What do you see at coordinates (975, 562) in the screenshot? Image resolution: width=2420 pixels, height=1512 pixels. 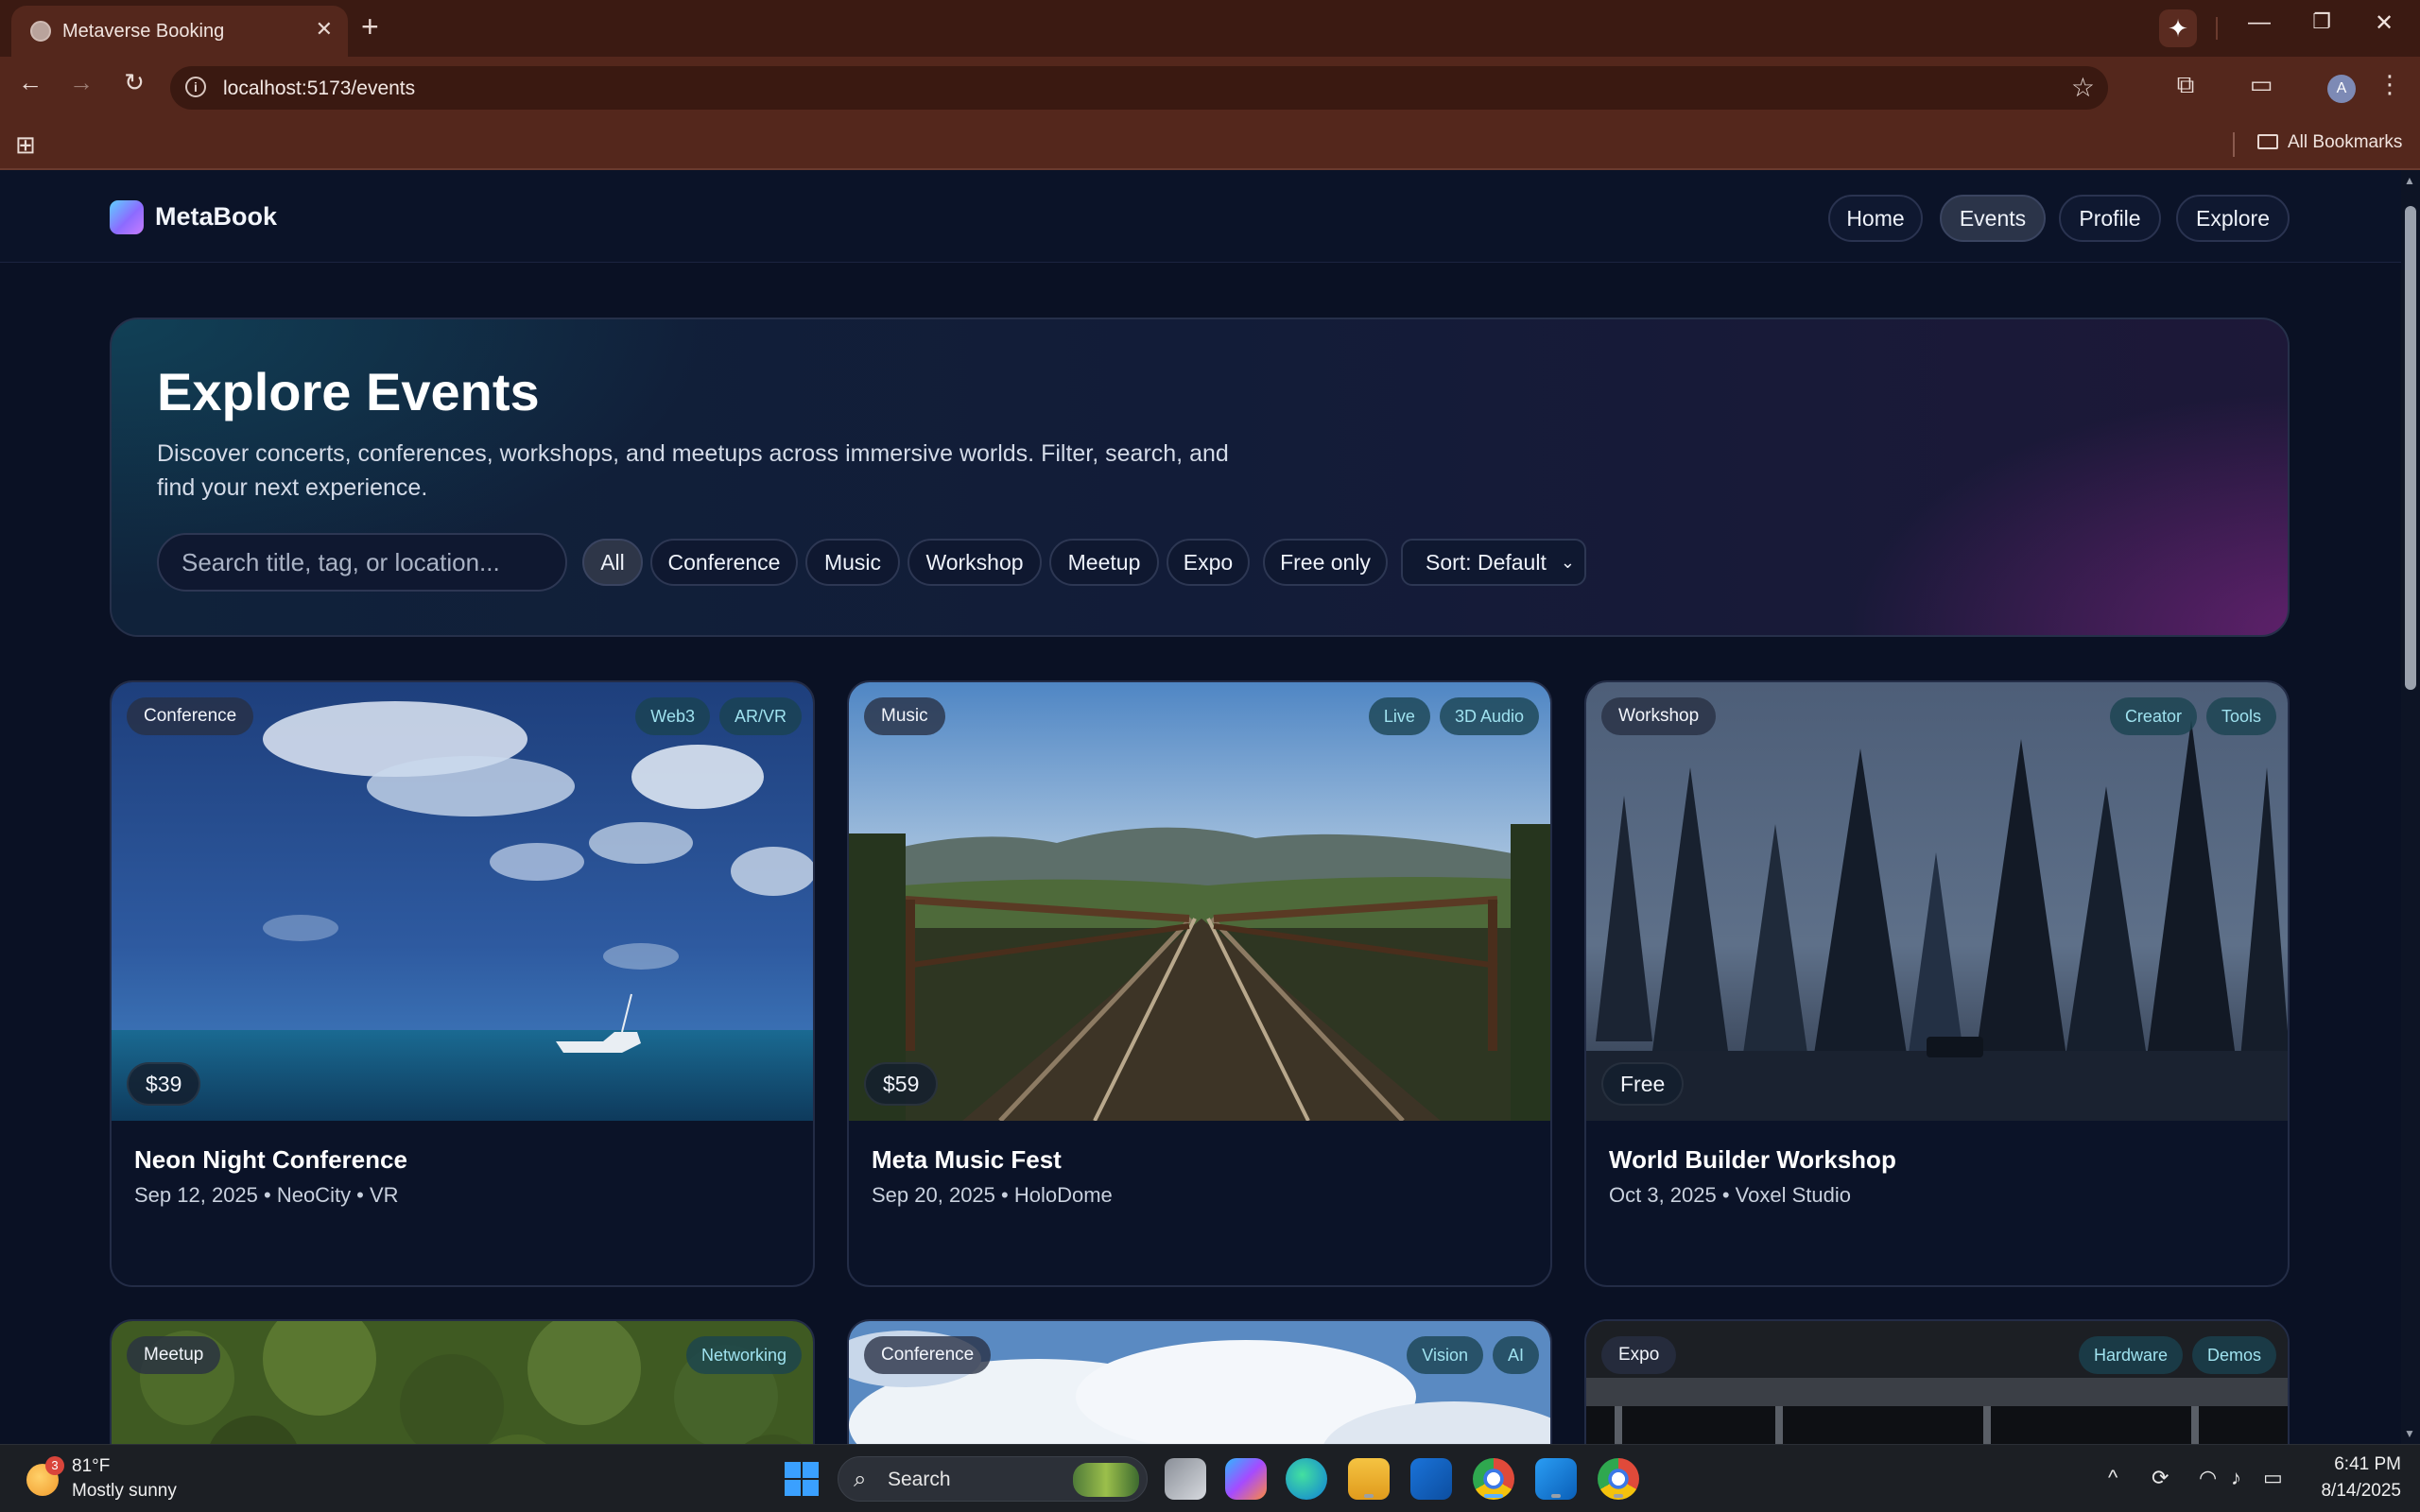 I see `filter-workshop: Workshop` at bounding box center [975, 562].